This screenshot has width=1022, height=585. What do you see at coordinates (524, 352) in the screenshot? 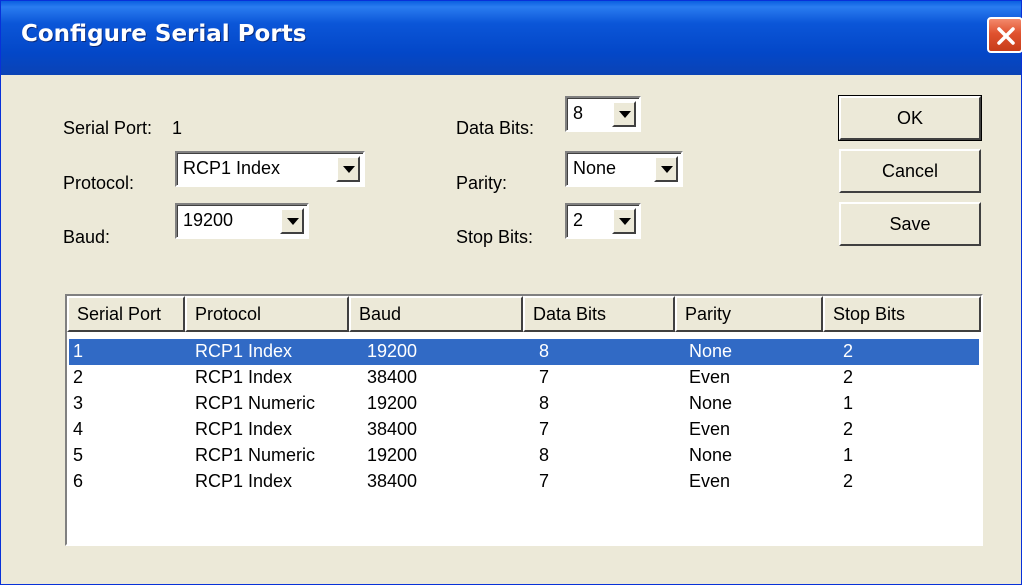
I see `table-row: 1 RCP1 Index 19200 8 None 2` at bounding box center [524, 352].